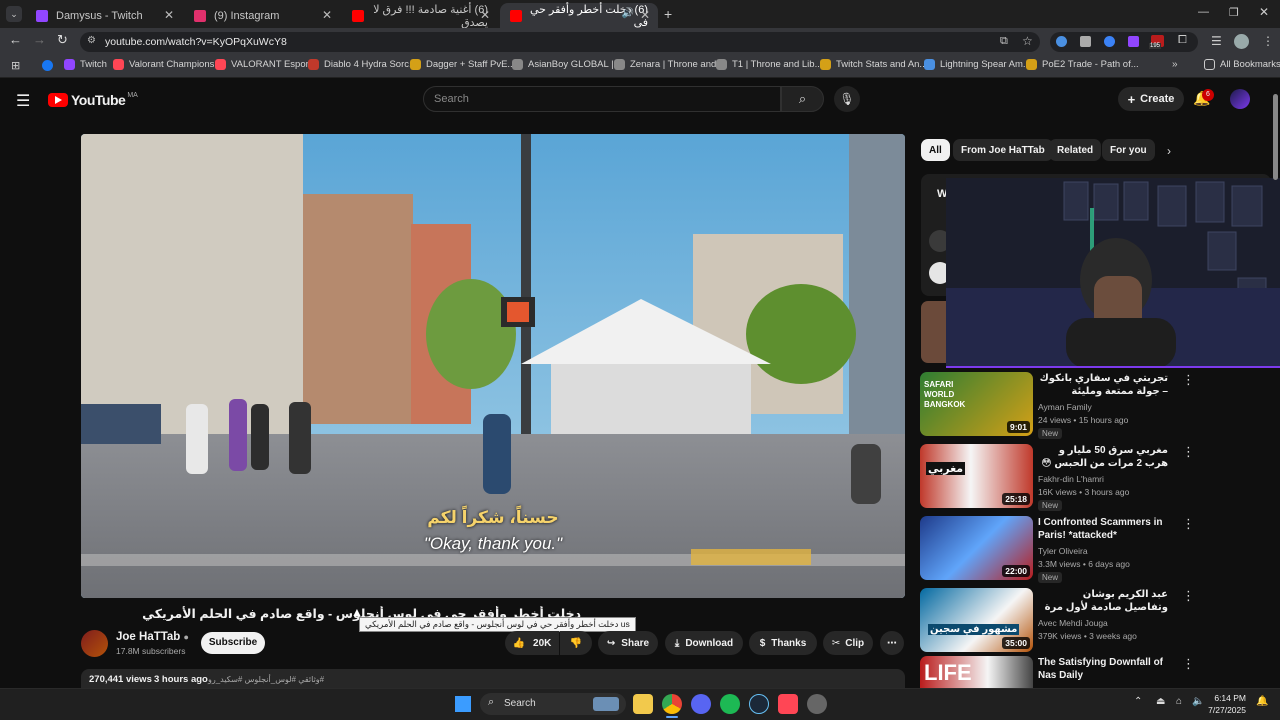 The height and width of the screenshot is (720, 1280). What do you see at coordinates (94, 643) in the screenshot?
I see `channel-avatar` at bounding box center [94, 643].